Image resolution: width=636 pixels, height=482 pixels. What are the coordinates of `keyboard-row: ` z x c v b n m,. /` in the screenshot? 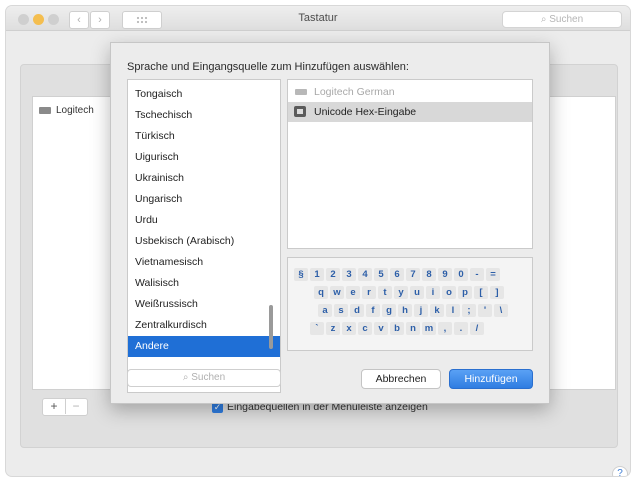 It's located at (398, 329).